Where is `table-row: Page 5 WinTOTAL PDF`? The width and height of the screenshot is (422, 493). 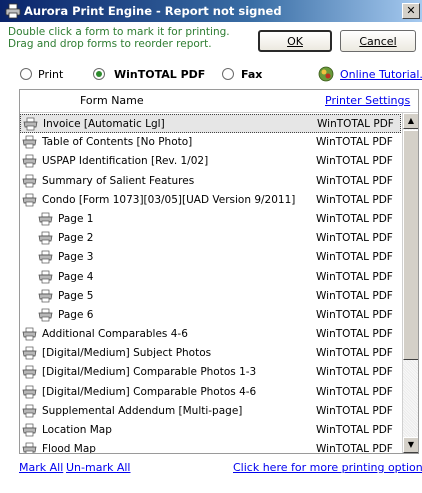 table-row: Page 5 WinTOTAL PDF is located at coordinates (210, 296).